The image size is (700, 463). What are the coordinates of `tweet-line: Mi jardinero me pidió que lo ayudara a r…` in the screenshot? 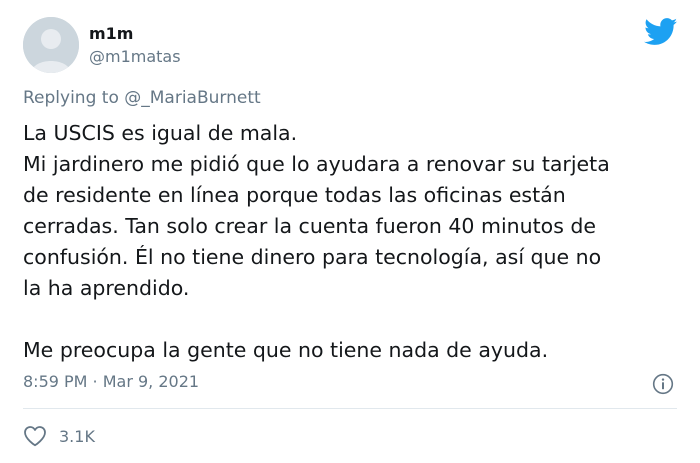 It's located at (316, 164).